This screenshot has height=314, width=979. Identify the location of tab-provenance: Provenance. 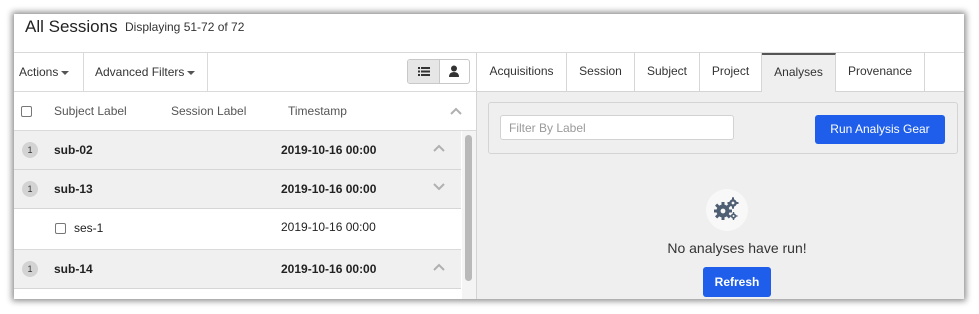
(880, 72).